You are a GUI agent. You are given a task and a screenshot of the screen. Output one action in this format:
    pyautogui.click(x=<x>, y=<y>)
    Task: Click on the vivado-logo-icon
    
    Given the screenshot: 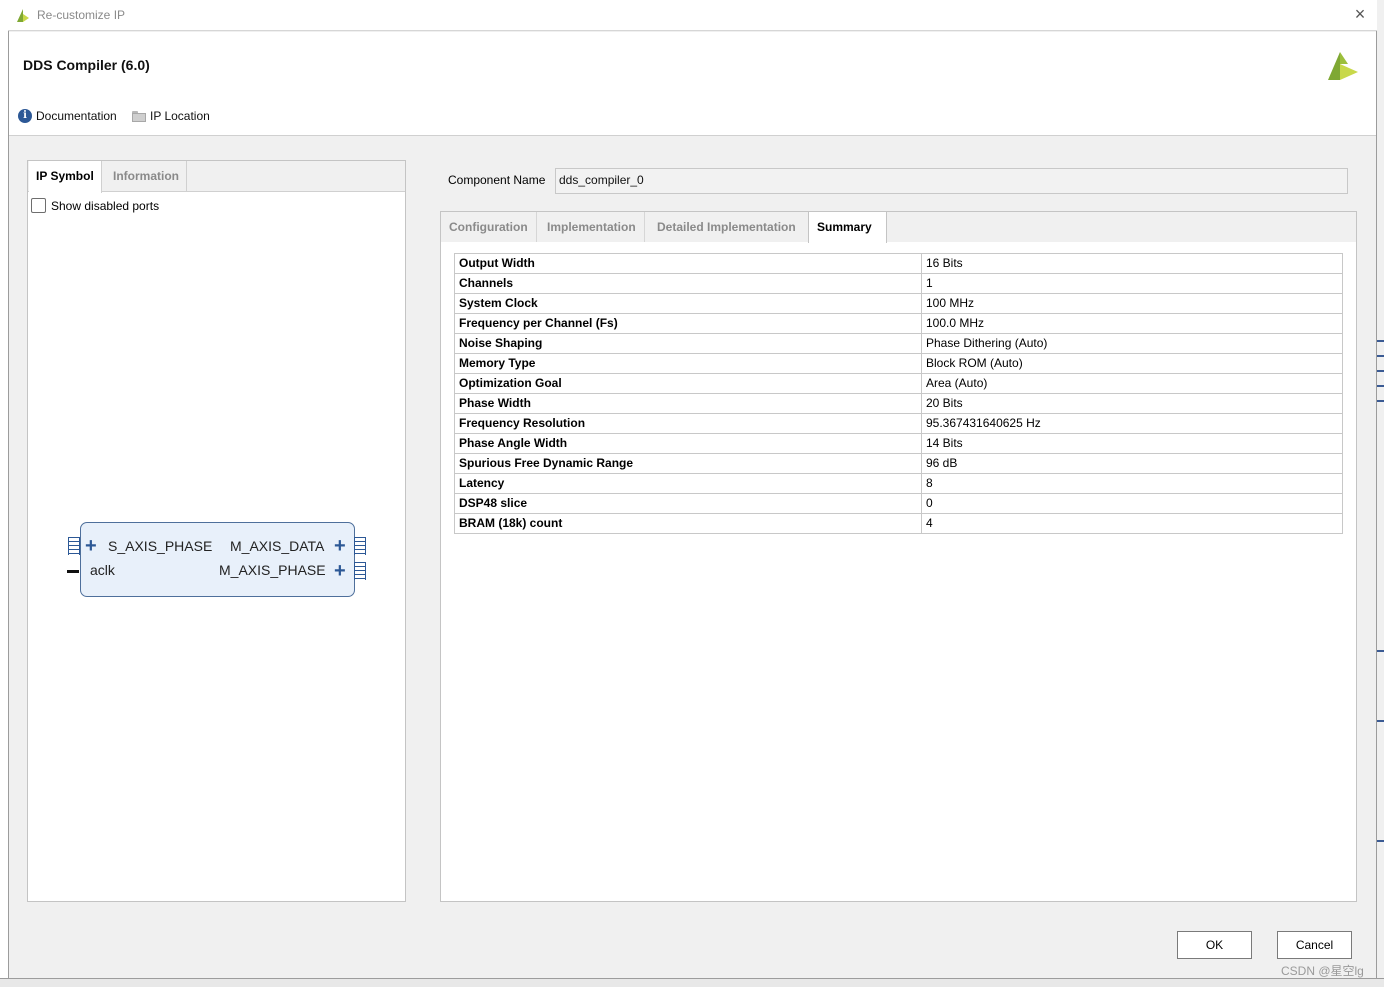 What is the action you would take?
    pyautogui.click(x=23, y=15)
    